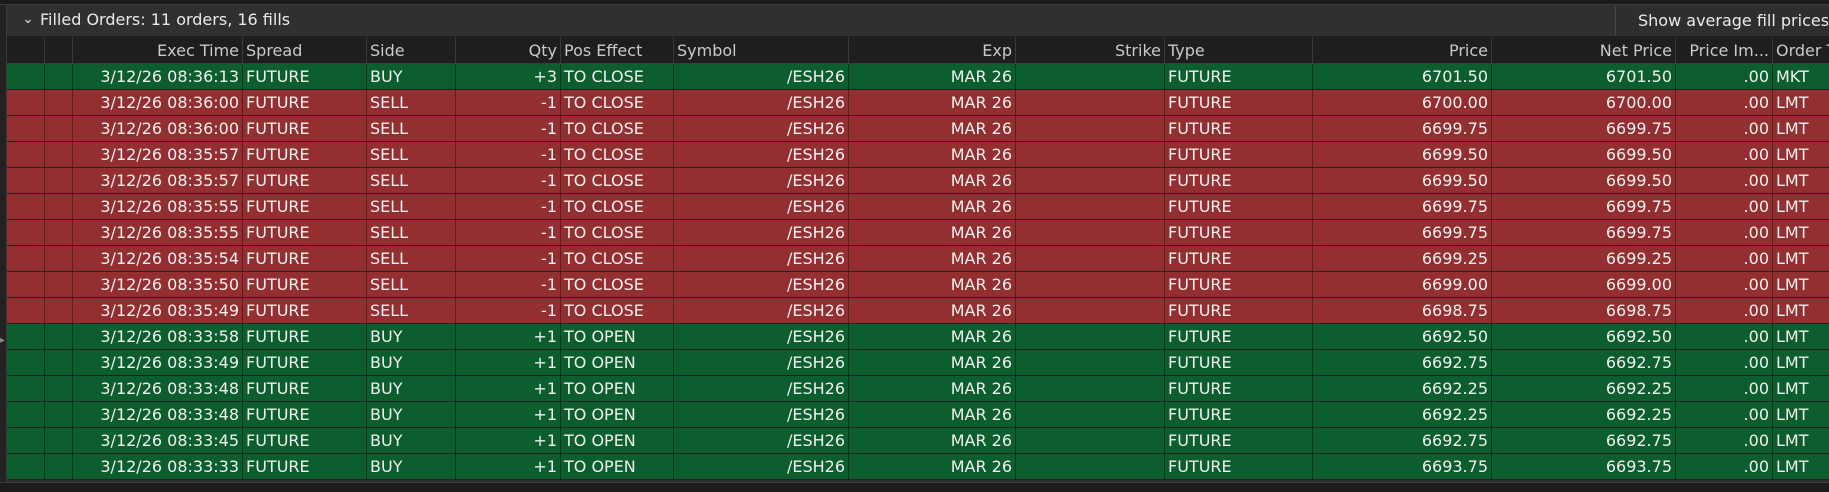 The height and width of the screenshot is (492, 1829). What do you see at coordinates (158, 440) in the screenshot?
I see `cell-exec-time: 3/12/26 08:33:45` at bounding box center [158, 440].